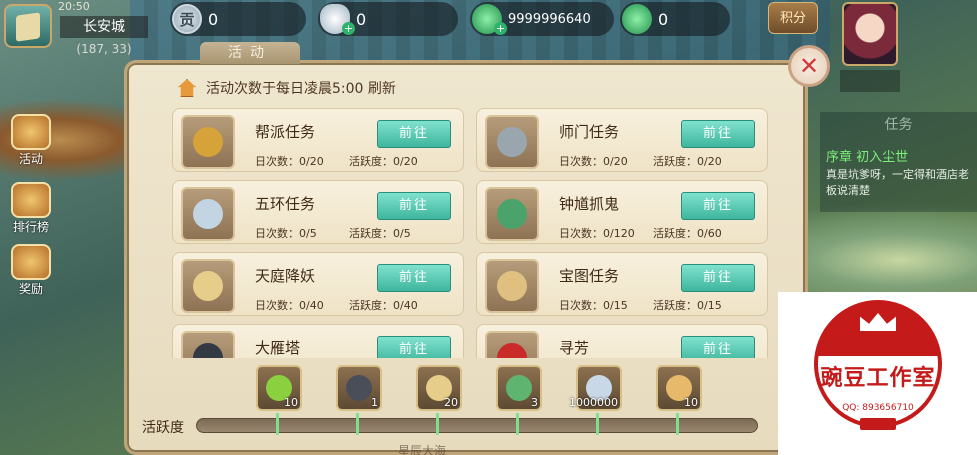 This screenshot has height=455, width=977. What do you see at coordinates (348, 28) in the screenshot?
I see `add-silver-icon: +` at bounding box center [348, 28].